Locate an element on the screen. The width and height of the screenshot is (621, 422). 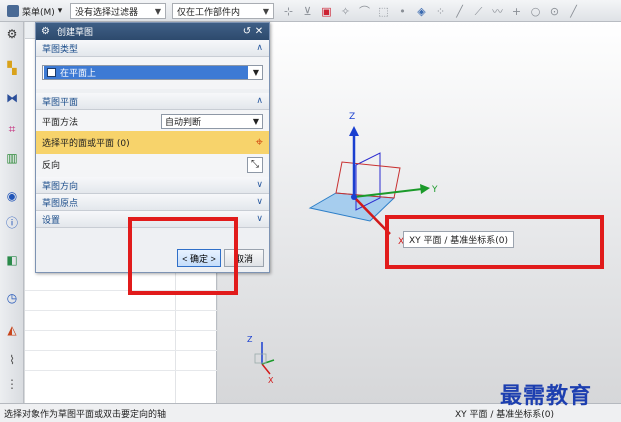
snap-icon: ⊹ is located at coordinates (288, 11).